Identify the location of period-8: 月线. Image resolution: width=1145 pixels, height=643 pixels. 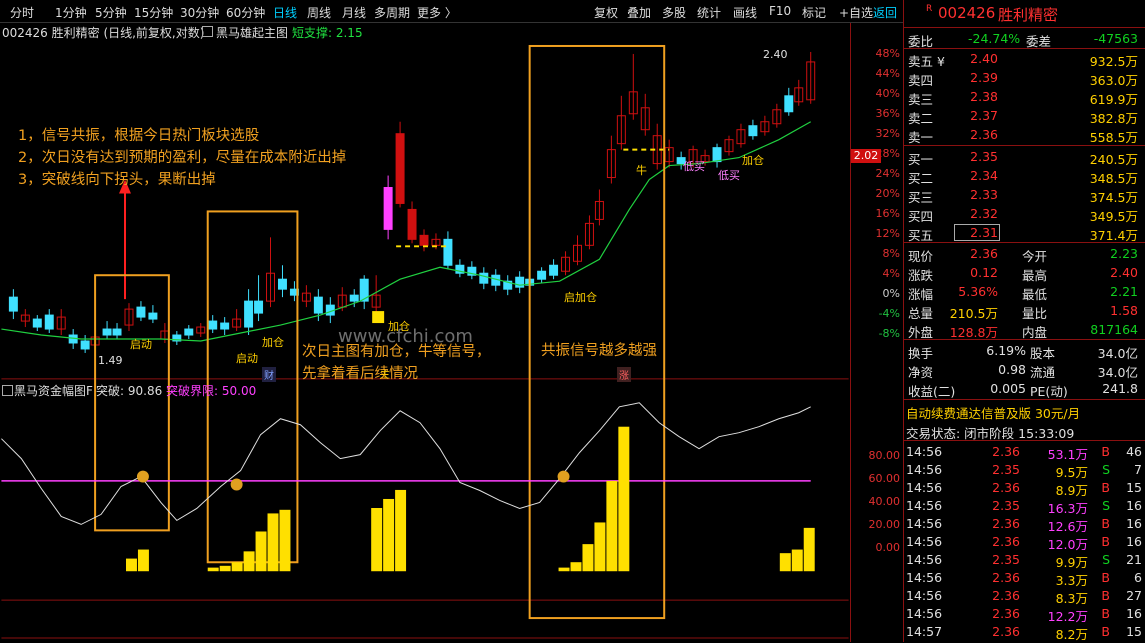
(354, 12).